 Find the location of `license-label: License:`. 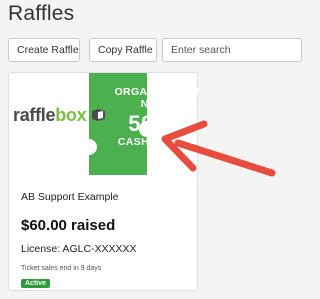

license-label: License: is located at coordinates (41, 249).